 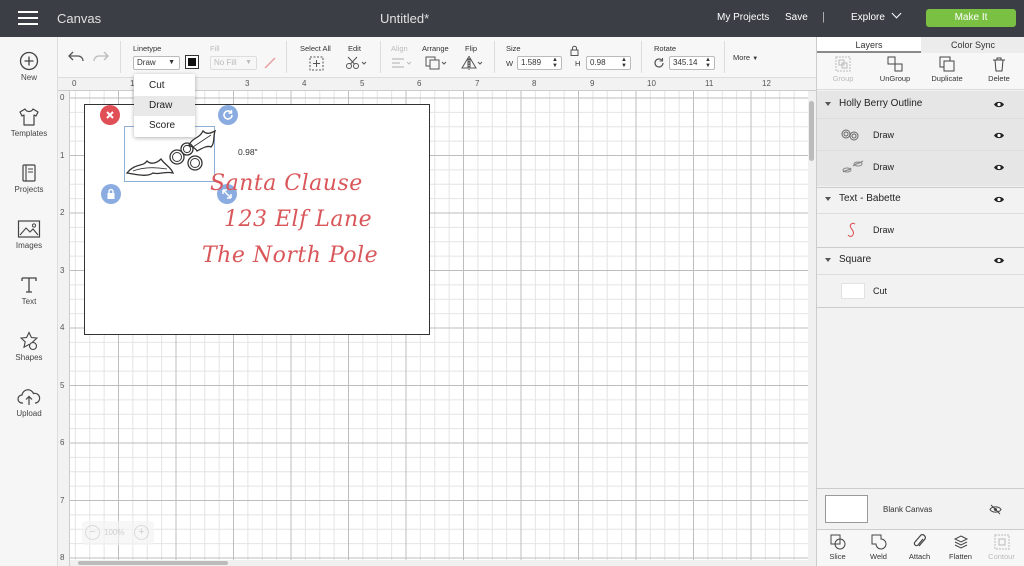 What do you see at coordinates (356, 63) in the screenshot?
I see `scissors-icon` at bounding box center [356, 63].